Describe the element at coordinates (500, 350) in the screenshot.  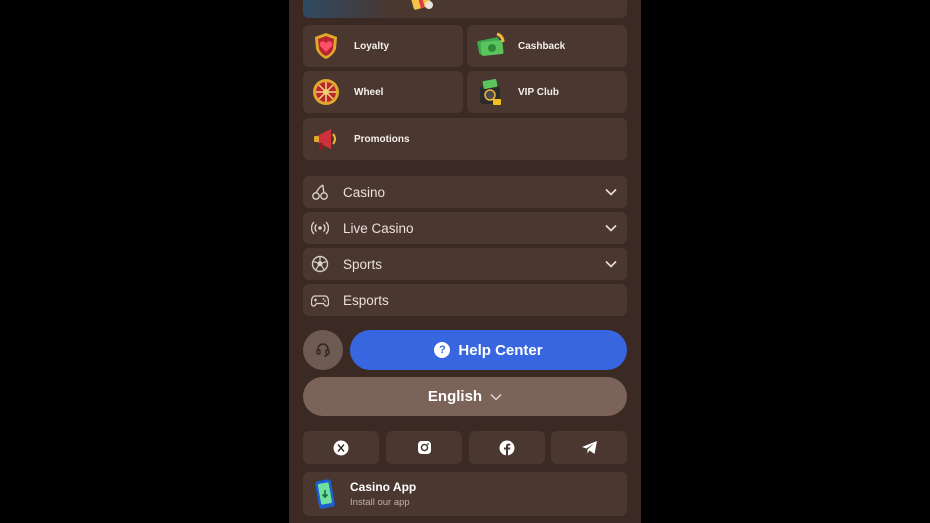
I see `help-center-label: Help Center` at that location.